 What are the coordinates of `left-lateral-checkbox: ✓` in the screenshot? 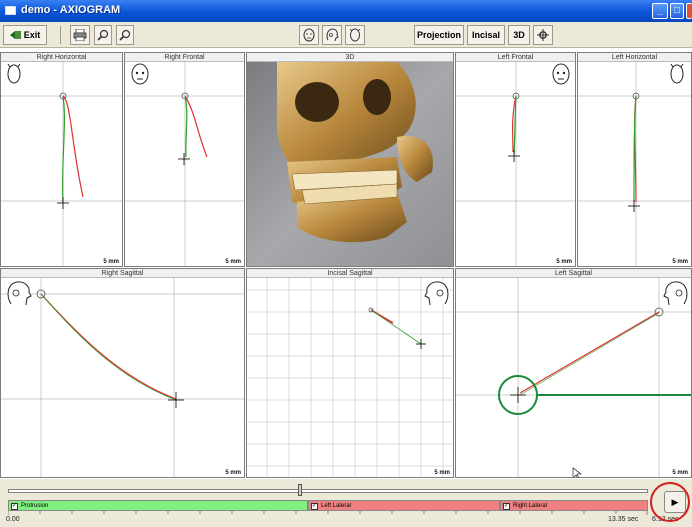 It's located at (314, 506).